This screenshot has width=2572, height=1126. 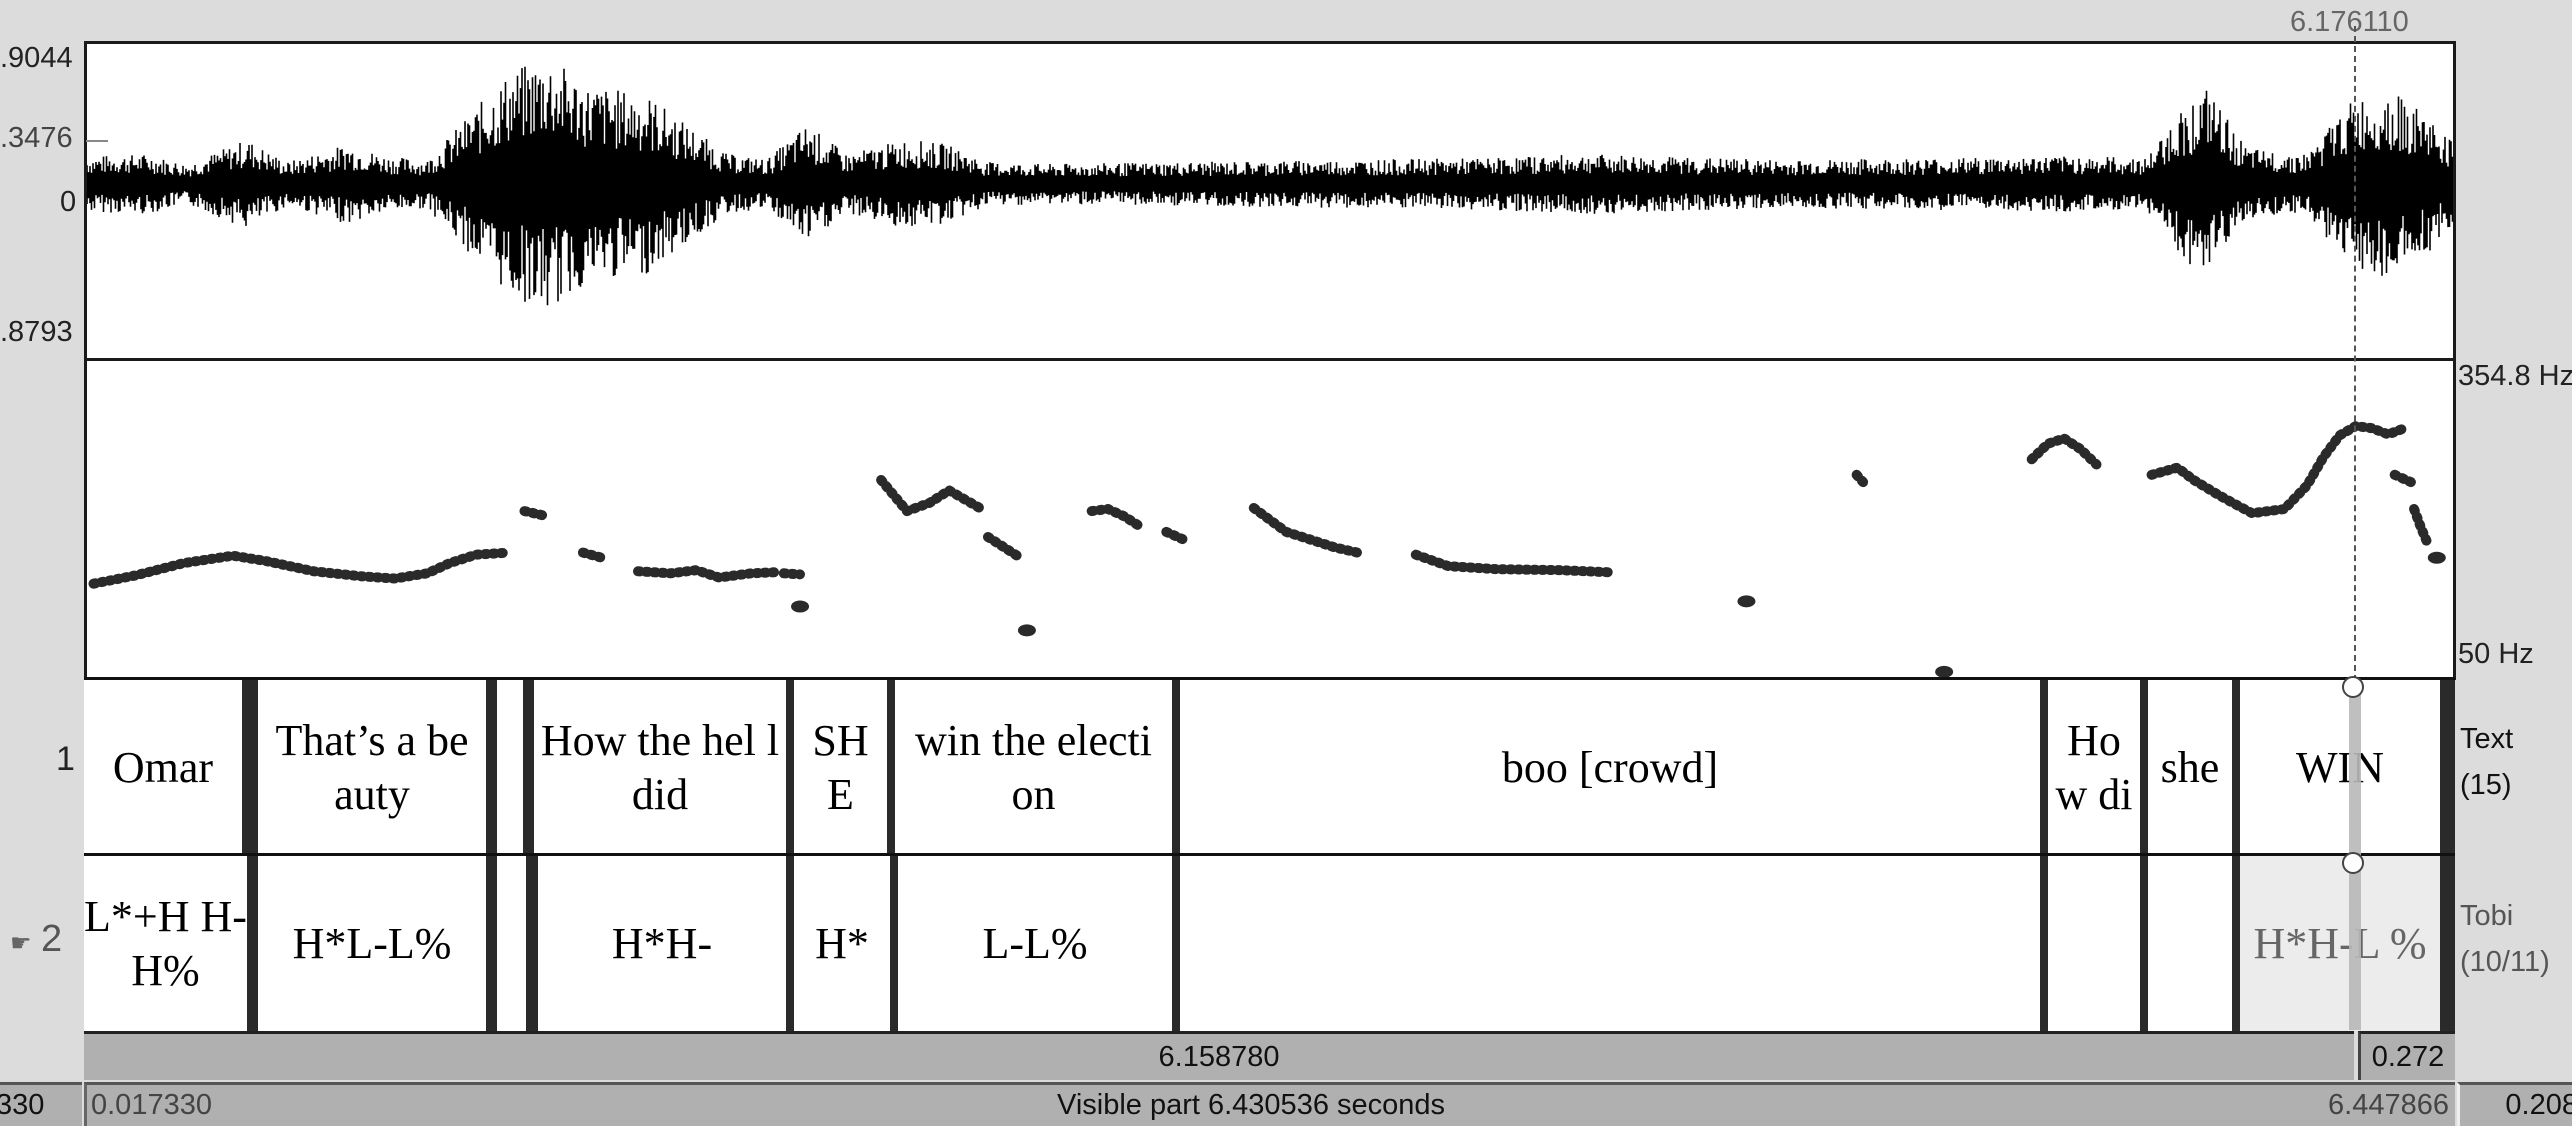 I want to click on tier-2-interval: L-L%, so click(x=1035, y=943).